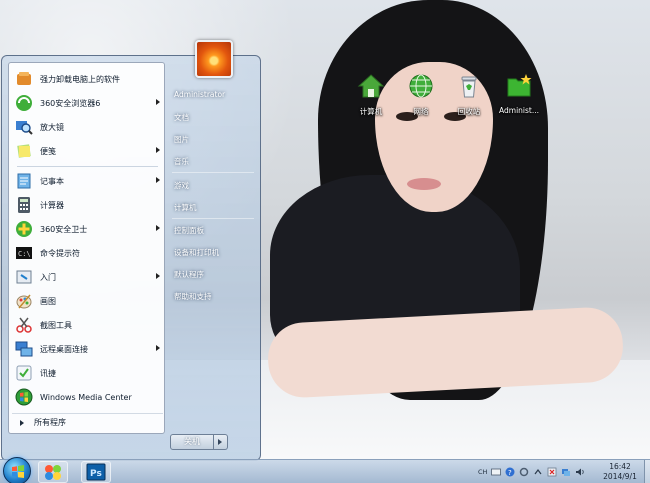 The width and height of the screenshot is (650, 483). What do you see at coordinates (24, 397) in the screenshot?
I see `media-center-icon` at bounding box center [24, 397].